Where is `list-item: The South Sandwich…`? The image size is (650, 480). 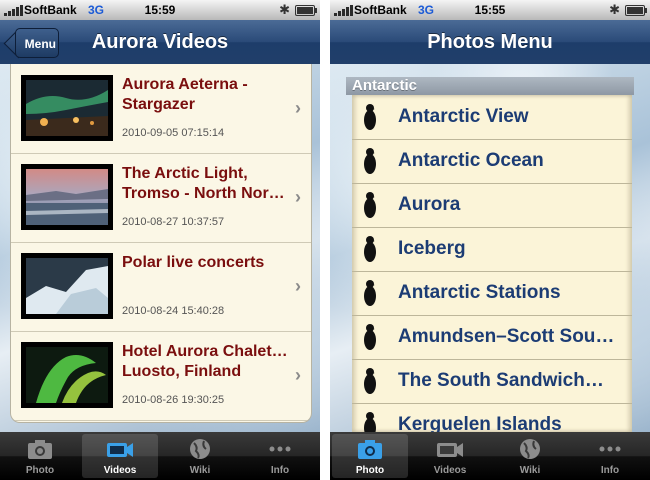
list-item: The South Sandwich… is located at coordinates (492, 381).